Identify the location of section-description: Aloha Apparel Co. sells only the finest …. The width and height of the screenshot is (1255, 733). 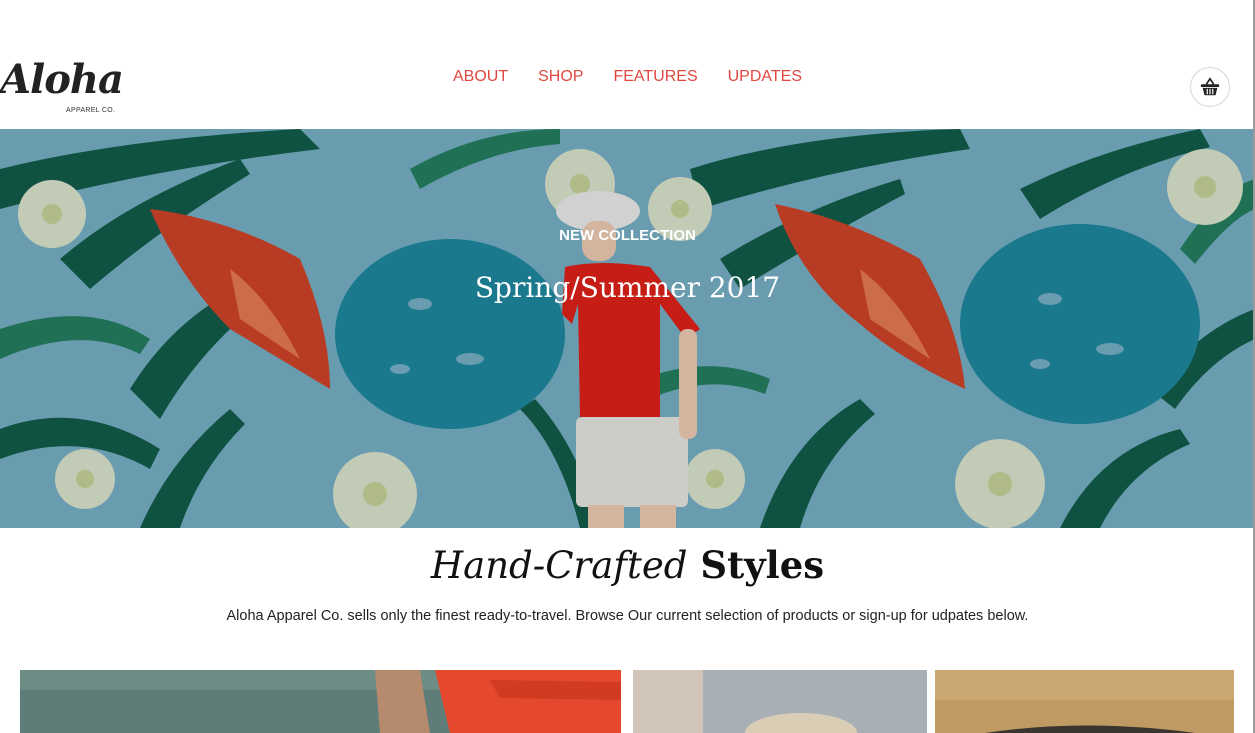
(627, 616).